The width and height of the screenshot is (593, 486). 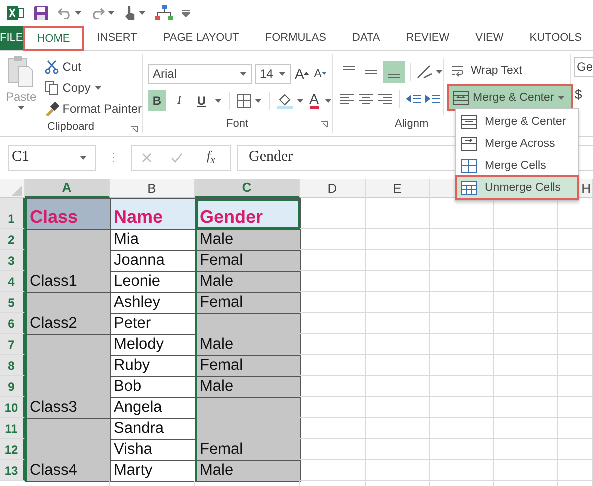 What do you see at coordinates (68, 313) in the screenshot?
I see `table-cell: Class2` at bounding box center [68, 313].